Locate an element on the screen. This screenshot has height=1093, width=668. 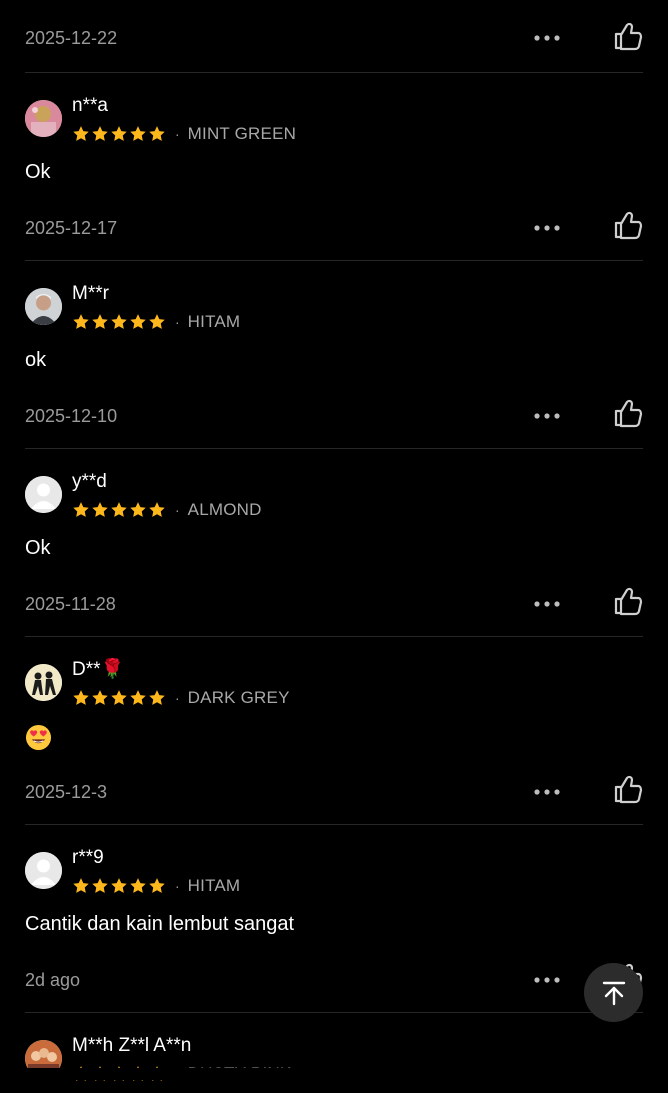
review-date: 2025-12-3 is located at coordinates (66, 792).